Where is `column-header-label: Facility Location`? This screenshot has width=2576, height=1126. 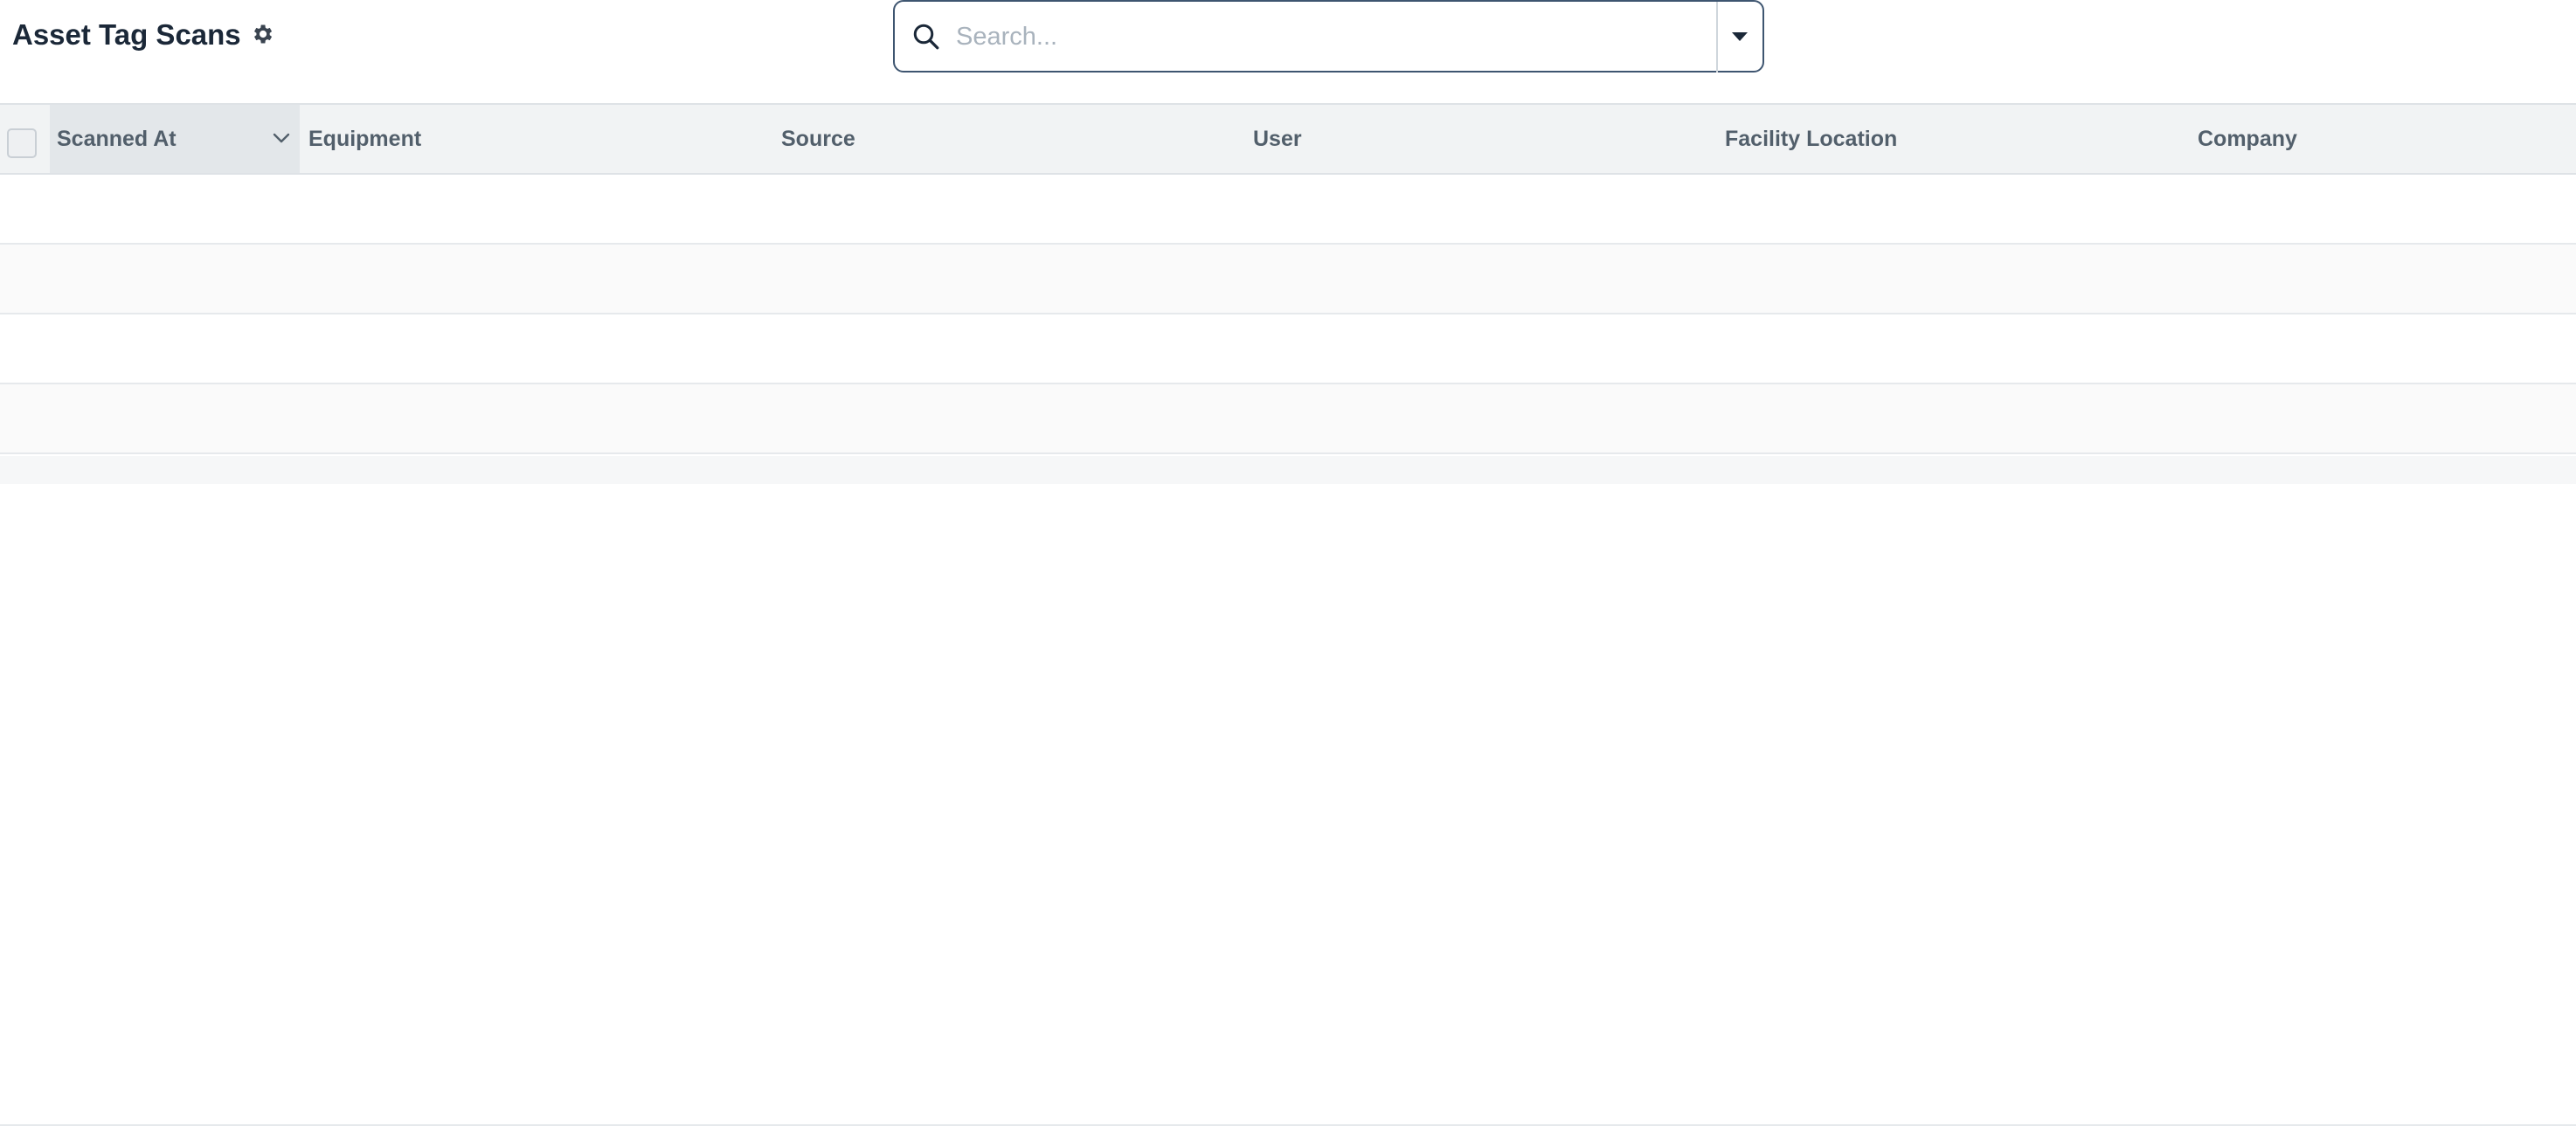 column-header-label: Facility Location is located at coordinates (1811, 139).